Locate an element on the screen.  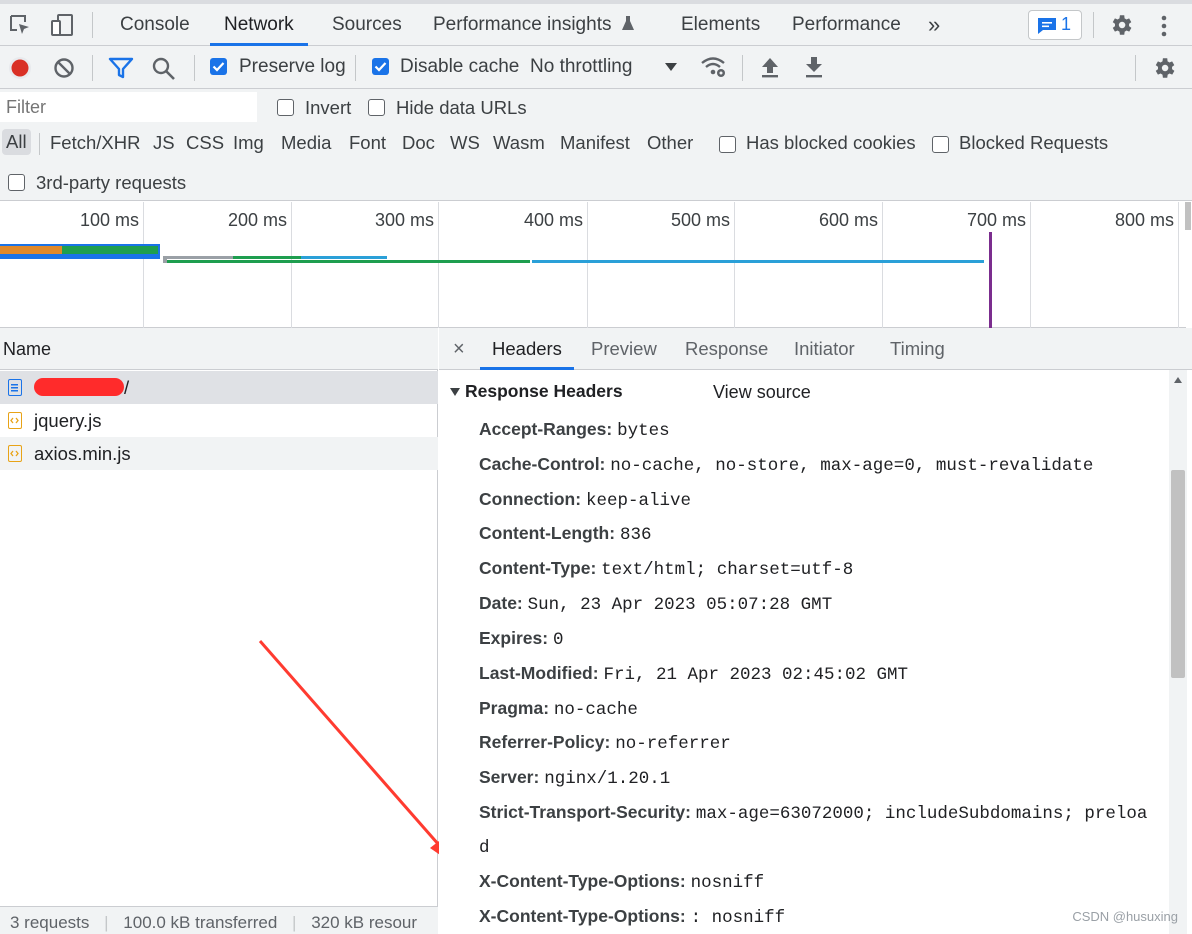
details-scrollbar is located at coordinates (1178, 652).